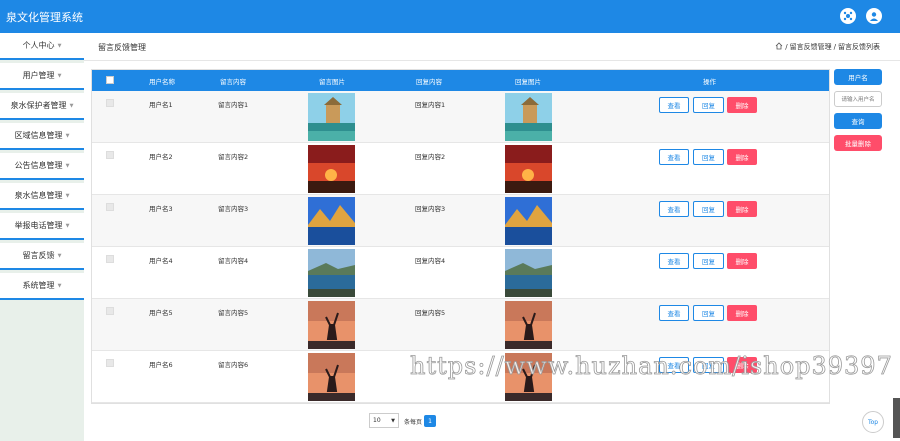 The width and height of the screenshot is (900, 441). I want to click on search-input: 请输入用户名, so click(858, 99).